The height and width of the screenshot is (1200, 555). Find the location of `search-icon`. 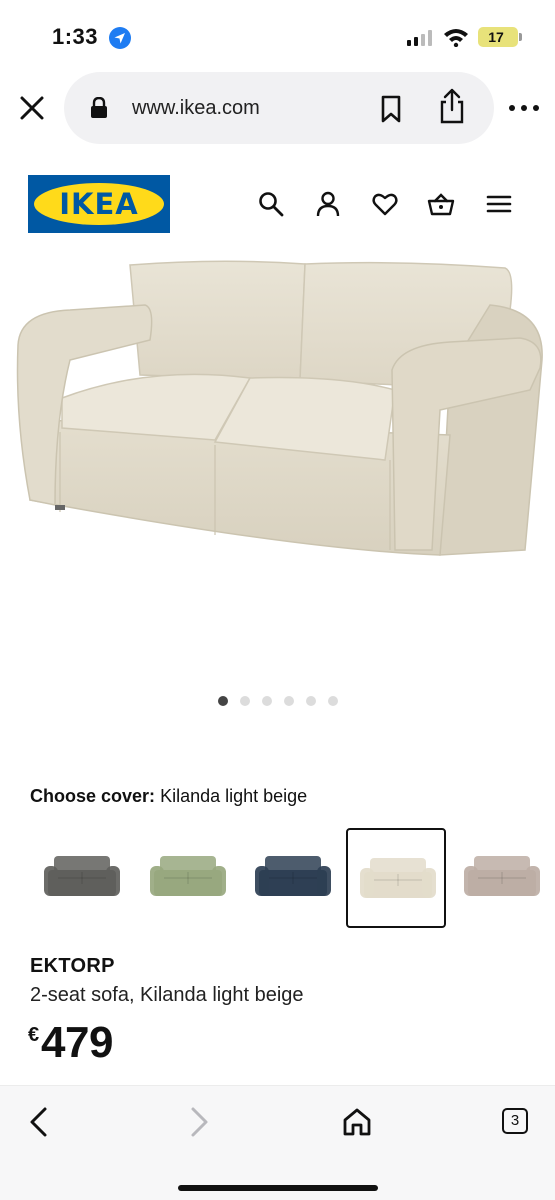

search-icon is located at coordinates (271, 204).